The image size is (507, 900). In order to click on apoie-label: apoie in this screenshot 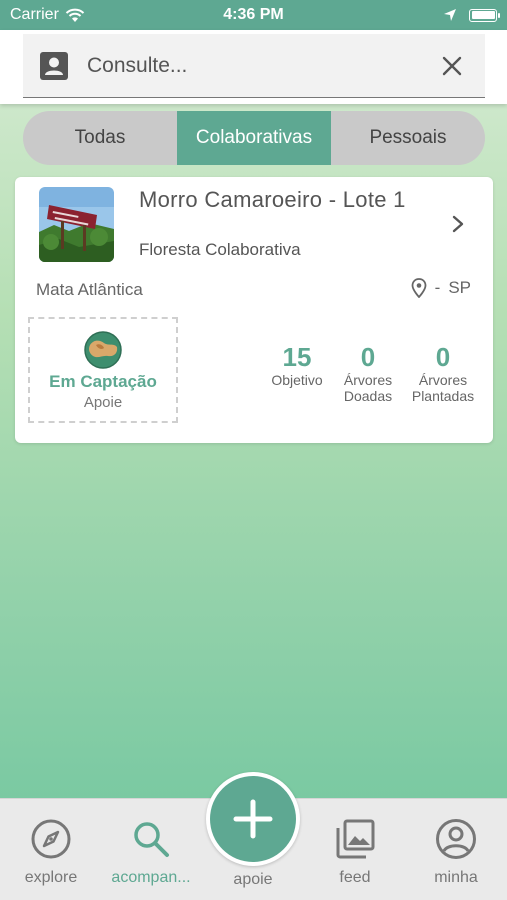, I will do `click(253, 879)`.